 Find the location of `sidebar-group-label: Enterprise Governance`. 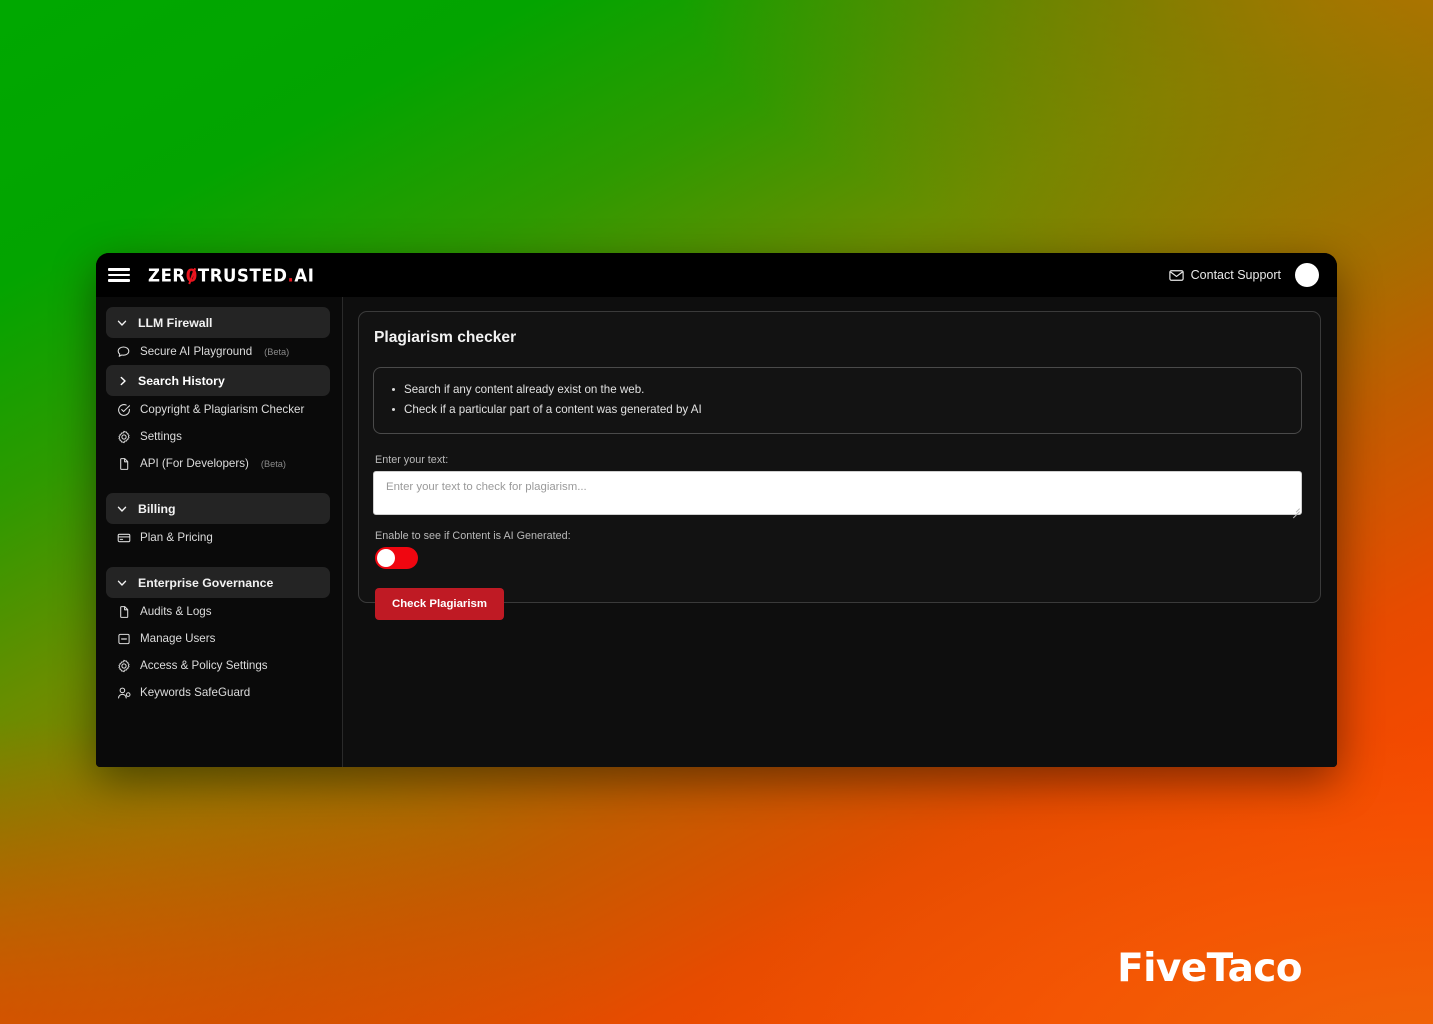

sidebar-group-label: Enterprise Governance is located at coordinates (206, 582).